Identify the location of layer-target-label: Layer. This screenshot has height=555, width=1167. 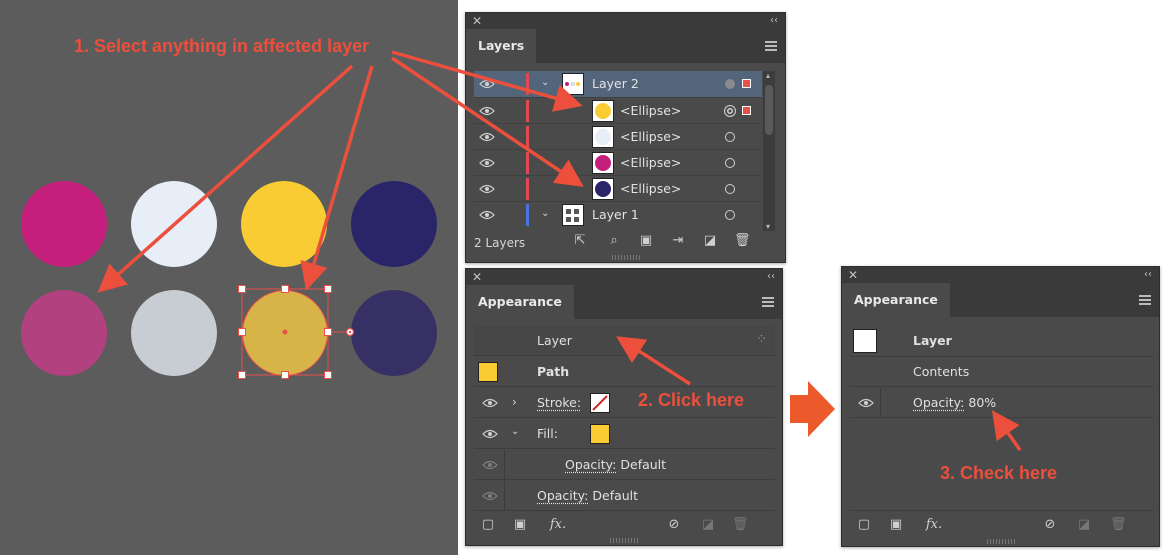
(554, 340).